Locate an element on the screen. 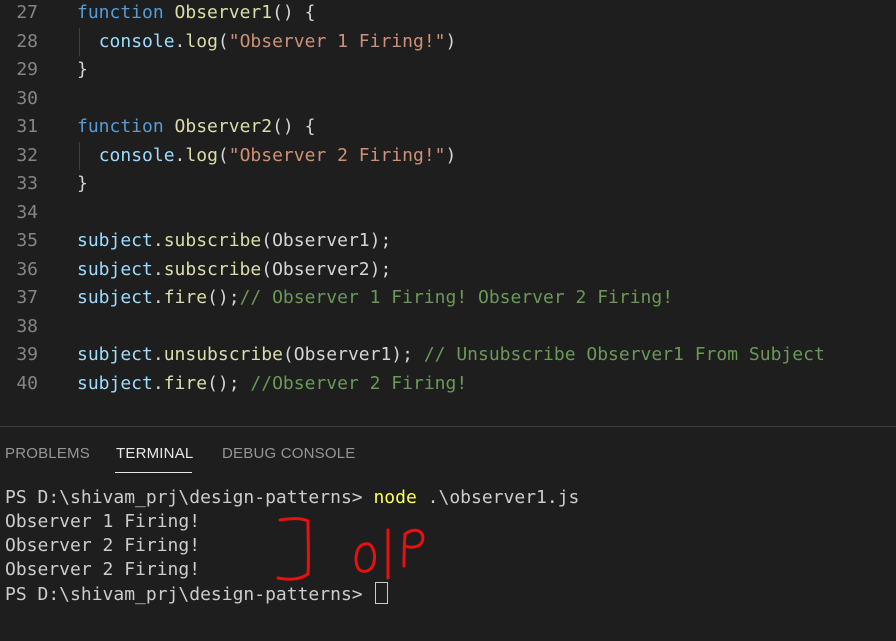  code-line: 27 function Observer1() { is located at coordinates (448, 13).